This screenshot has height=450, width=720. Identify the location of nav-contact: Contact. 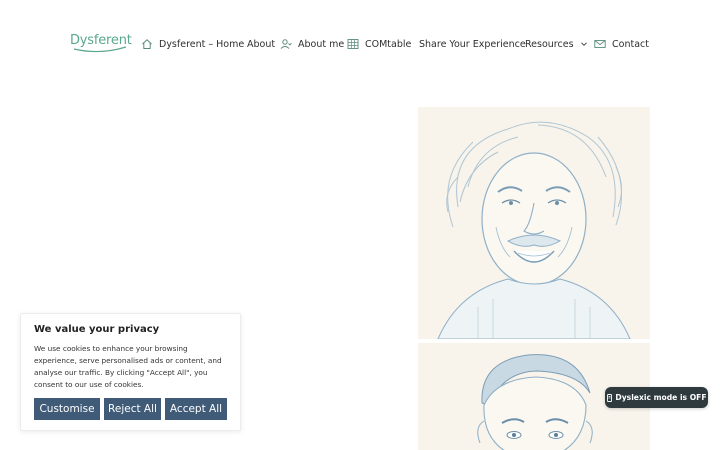
(621, 44).